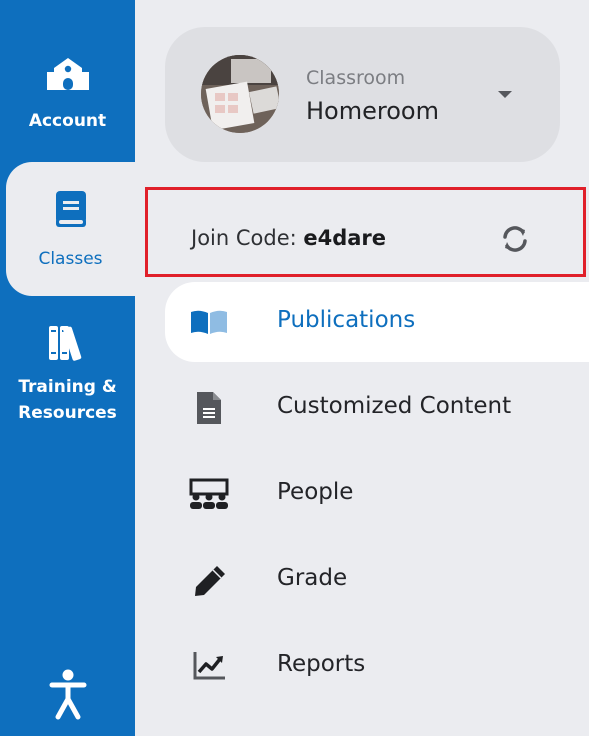  Describe the element at coordinates (240, 94) in the screenshot. I see `classroom-avatar` at that location.